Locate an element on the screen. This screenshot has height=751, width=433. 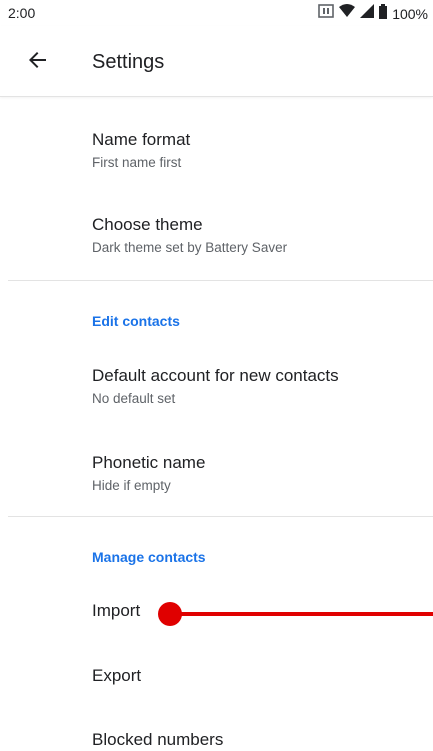
setting-blocked-numbers: Blocked numbers is located at coordinates (157, 740).